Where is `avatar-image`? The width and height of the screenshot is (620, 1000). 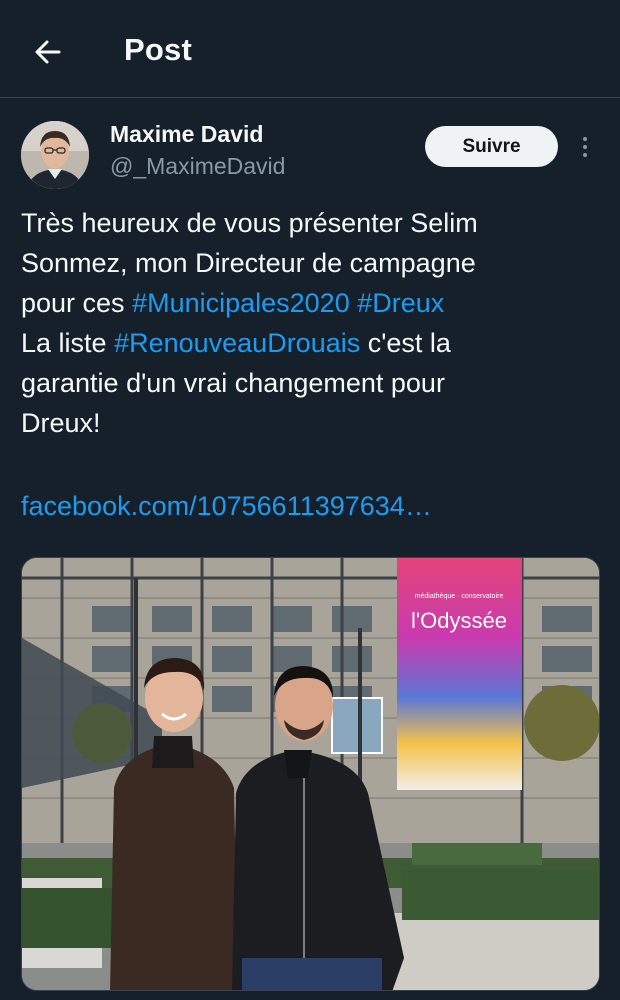 avatar-image is located at coordinates (55, 155).